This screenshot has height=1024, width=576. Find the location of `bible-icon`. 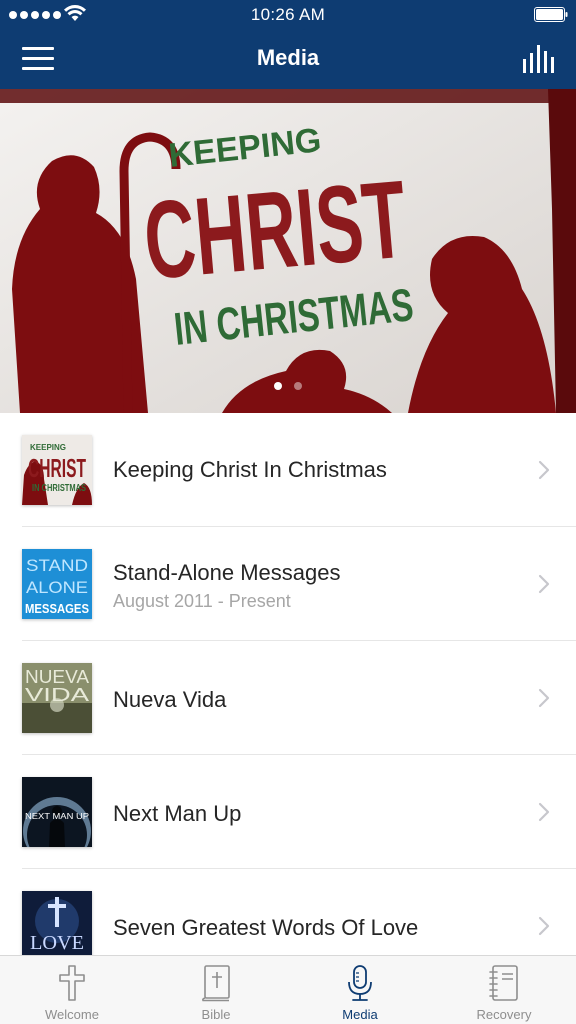

bible-icon is located at coordinates (215, 983).